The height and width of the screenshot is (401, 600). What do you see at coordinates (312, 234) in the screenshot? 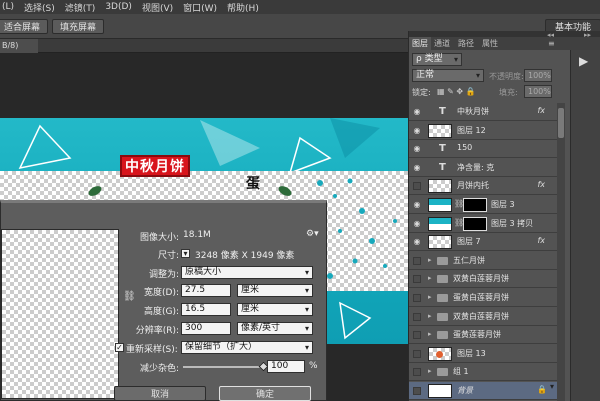
I see `gear-icon: ⚙▾` at bounding box center [312, 234].